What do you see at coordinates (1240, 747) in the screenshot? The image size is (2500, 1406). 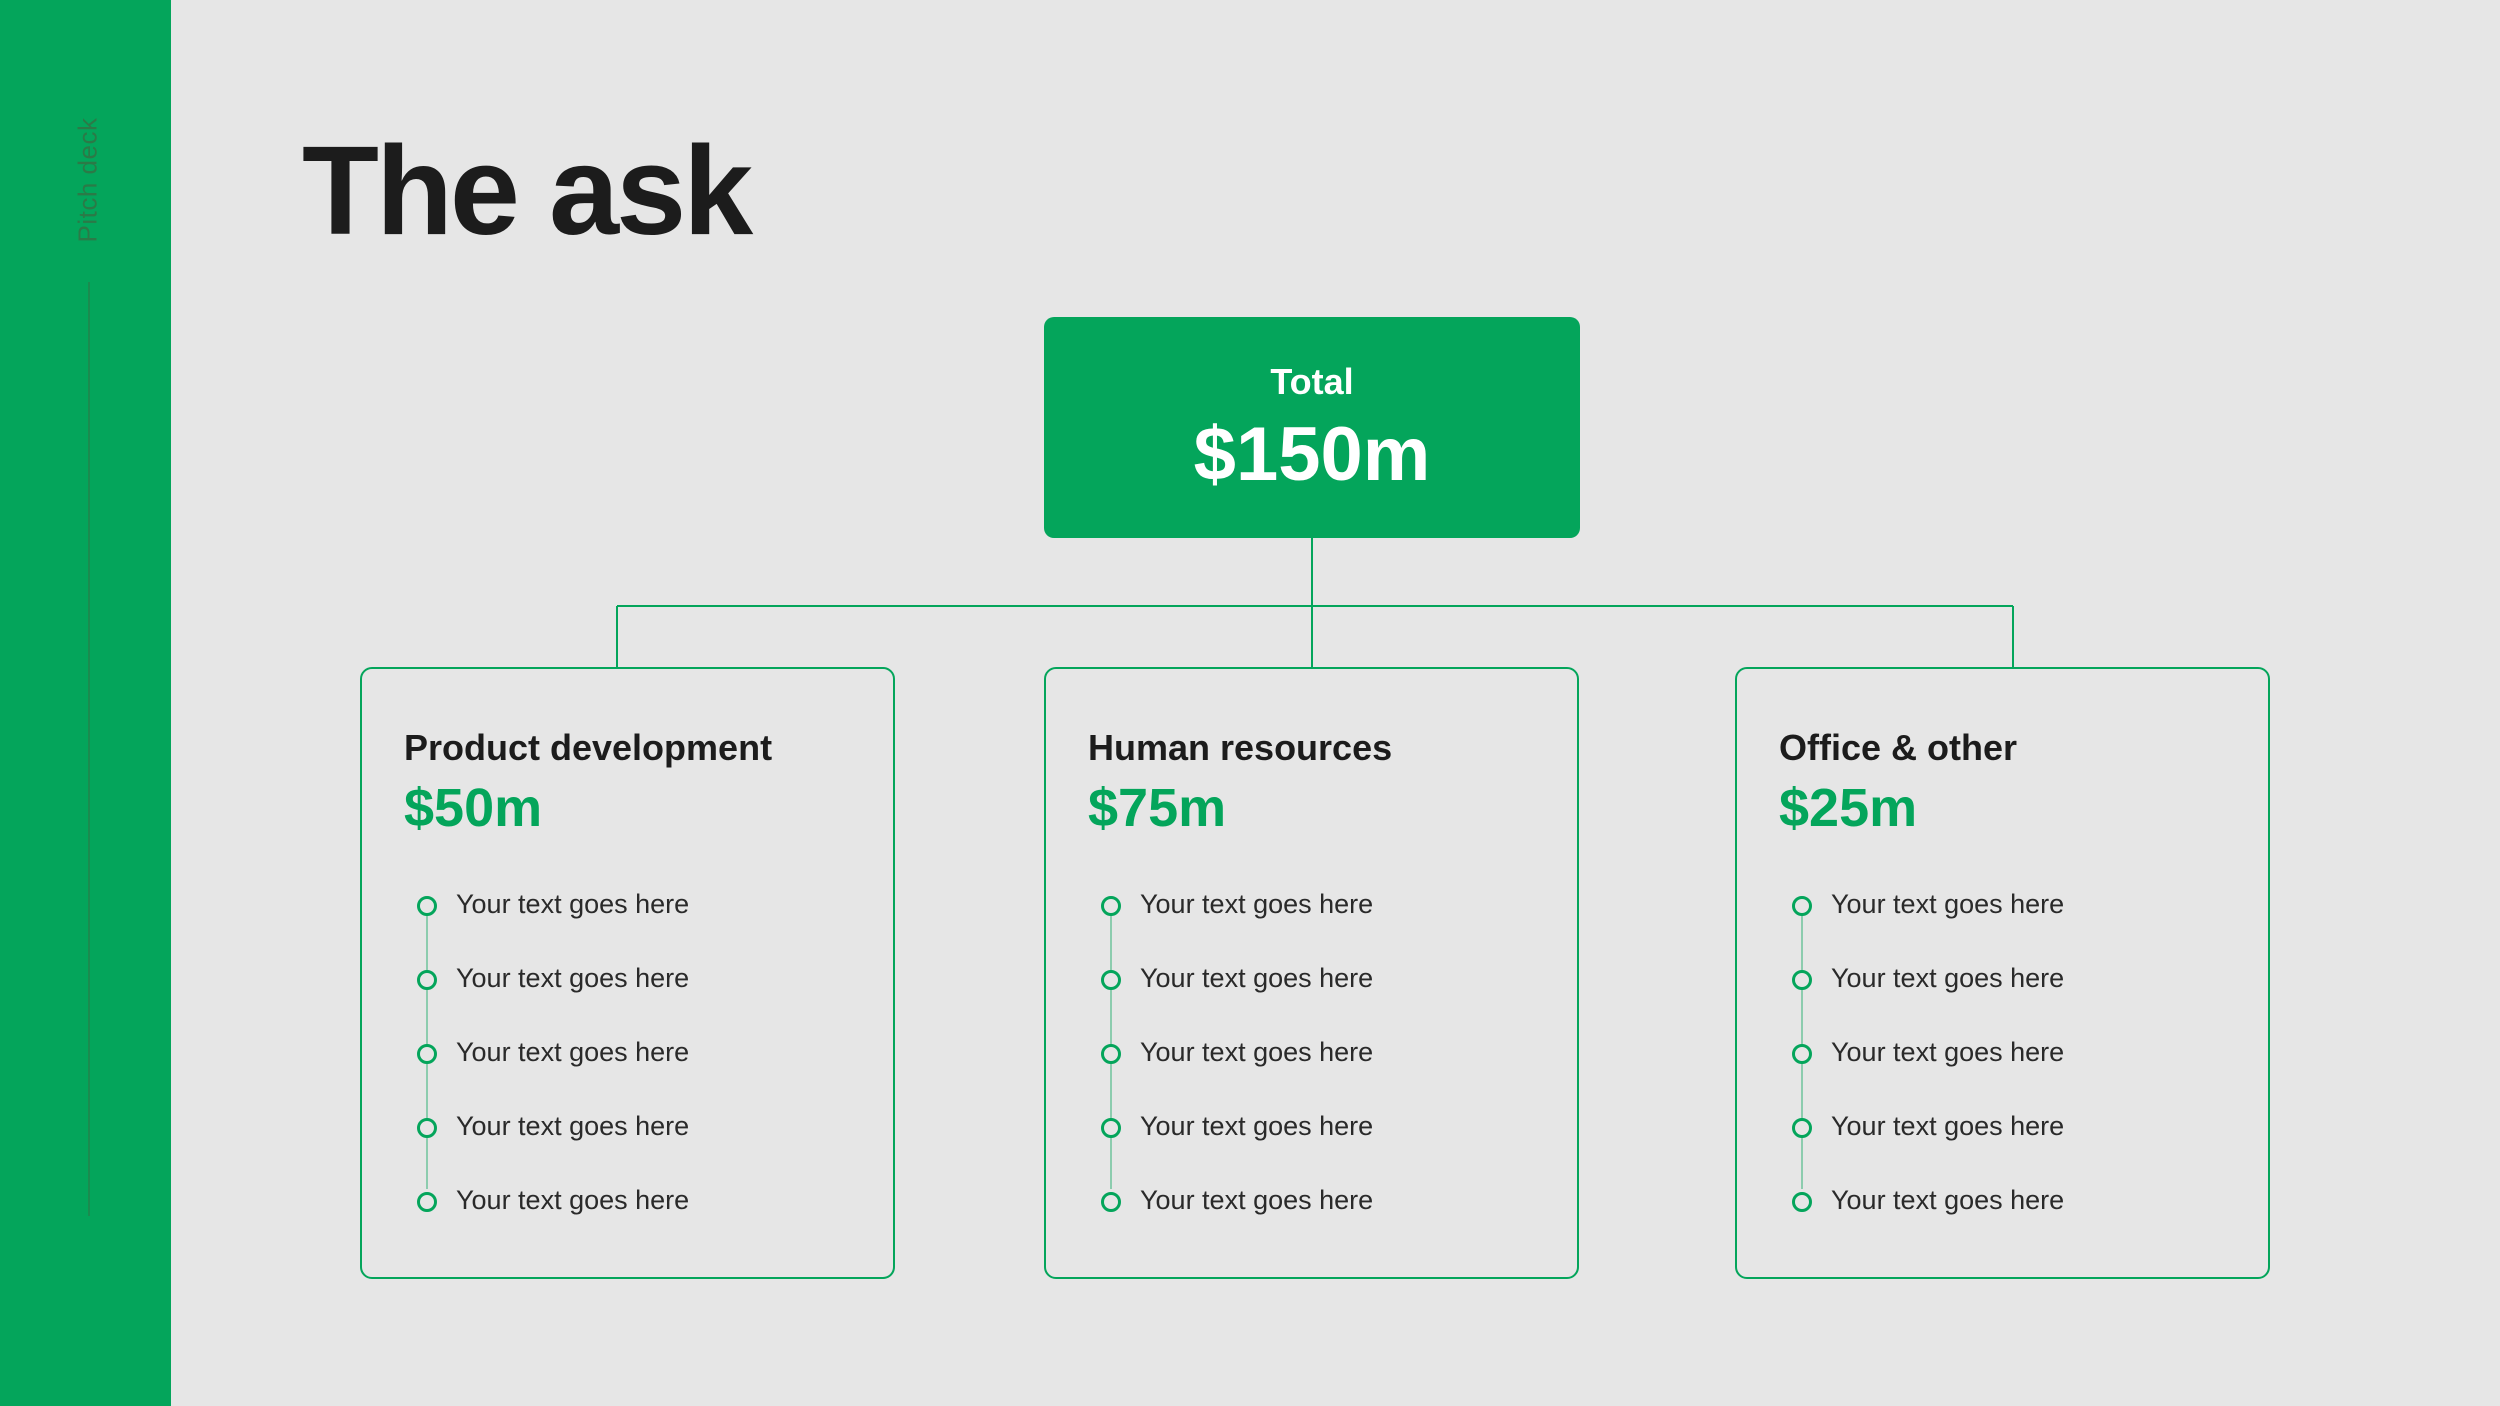 I see `card-title: Human resources` at bounding box center [1240, 747].